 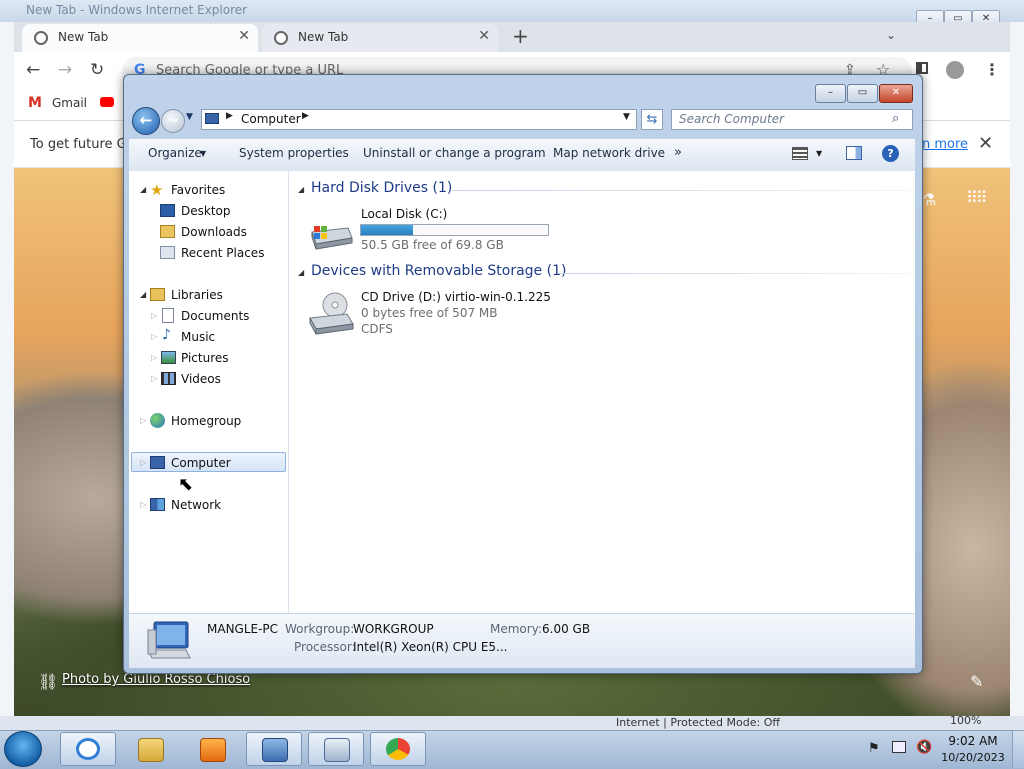 What do you see at coordinates (609, 153) in the screenshot?
I see `map-network-drive-button: Map network drive` at bounding box center [609, 153].